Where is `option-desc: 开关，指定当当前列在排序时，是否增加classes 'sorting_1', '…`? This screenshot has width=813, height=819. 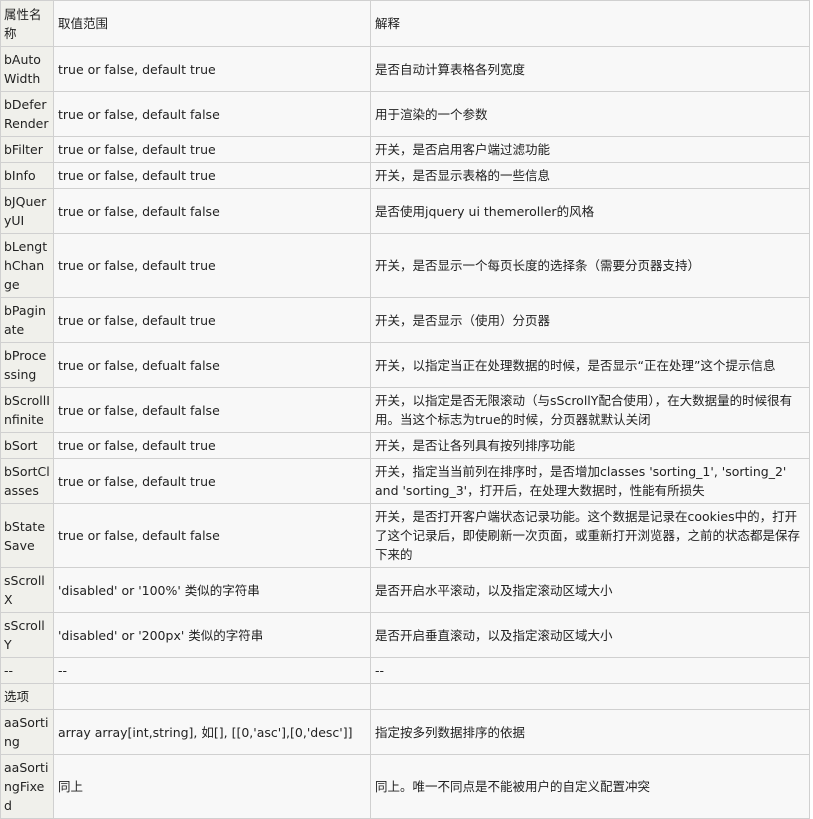
option-desc: 开关，指定当当前列在排序时，是否增加classes 'sorting_1', '… is located at coordinates (590, 481).